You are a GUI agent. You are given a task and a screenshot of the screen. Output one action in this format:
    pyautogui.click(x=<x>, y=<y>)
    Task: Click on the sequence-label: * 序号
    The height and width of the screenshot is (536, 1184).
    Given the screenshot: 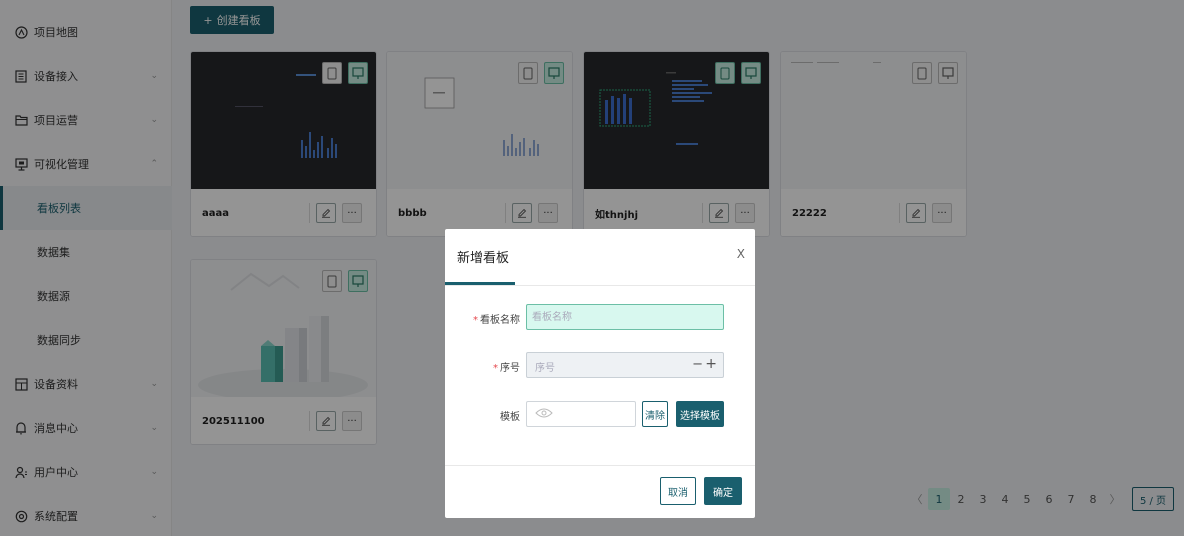 What is the action you would take?
    pyautogui.click(x=506, y=366)
    